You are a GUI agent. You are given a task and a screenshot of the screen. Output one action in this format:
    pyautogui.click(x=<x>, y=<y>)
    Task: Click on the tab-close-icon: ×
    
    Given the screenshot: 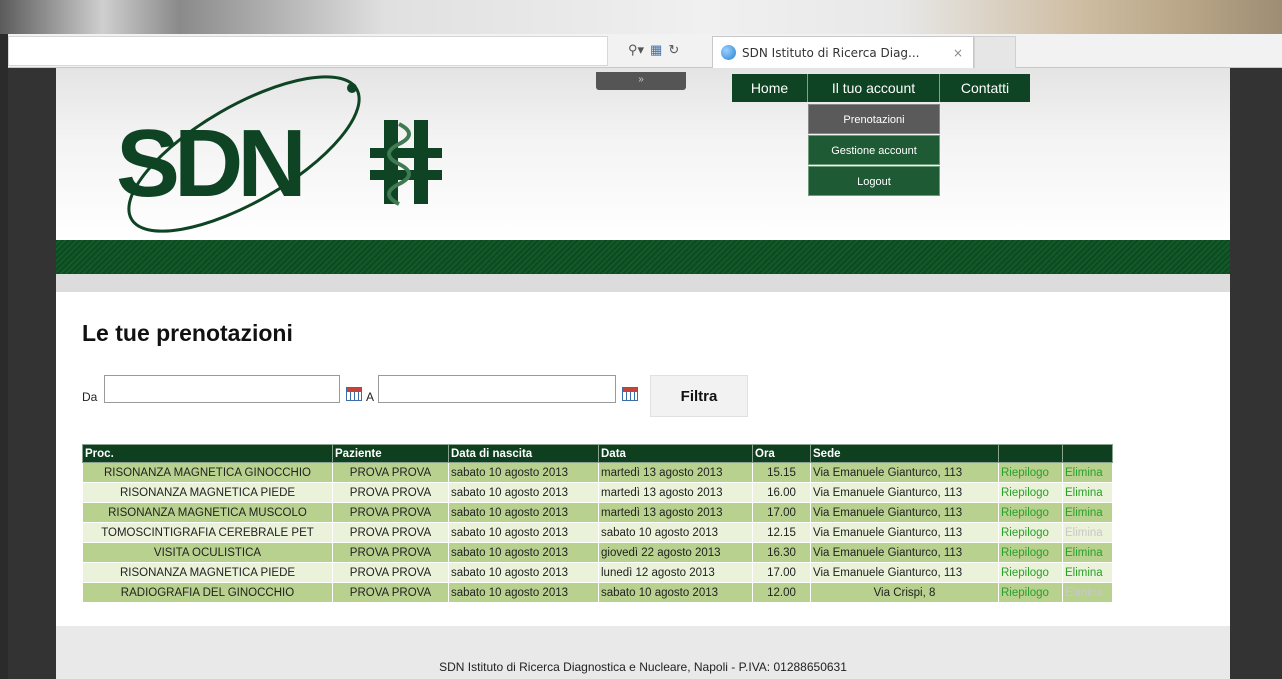 What is the action you would take?
    pyautogui.click(x=958, y=53)
    